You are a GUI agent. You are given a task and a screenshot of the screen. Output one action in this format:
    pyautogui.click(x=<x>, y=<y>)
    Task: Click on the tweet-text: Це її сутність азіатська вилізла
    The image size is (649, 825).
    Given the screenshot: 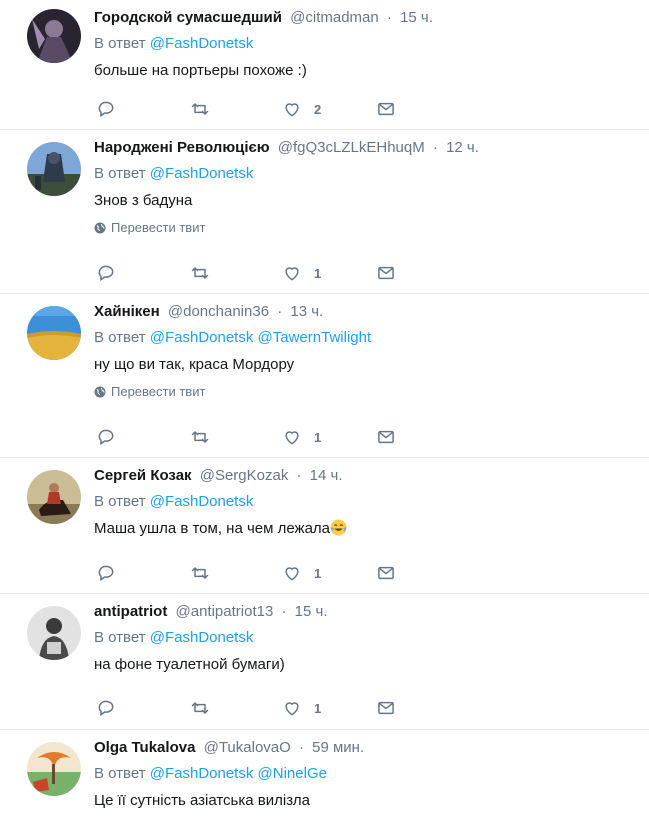 What is the action you would take?
    pyautogui.click(x=202, y=800)
    